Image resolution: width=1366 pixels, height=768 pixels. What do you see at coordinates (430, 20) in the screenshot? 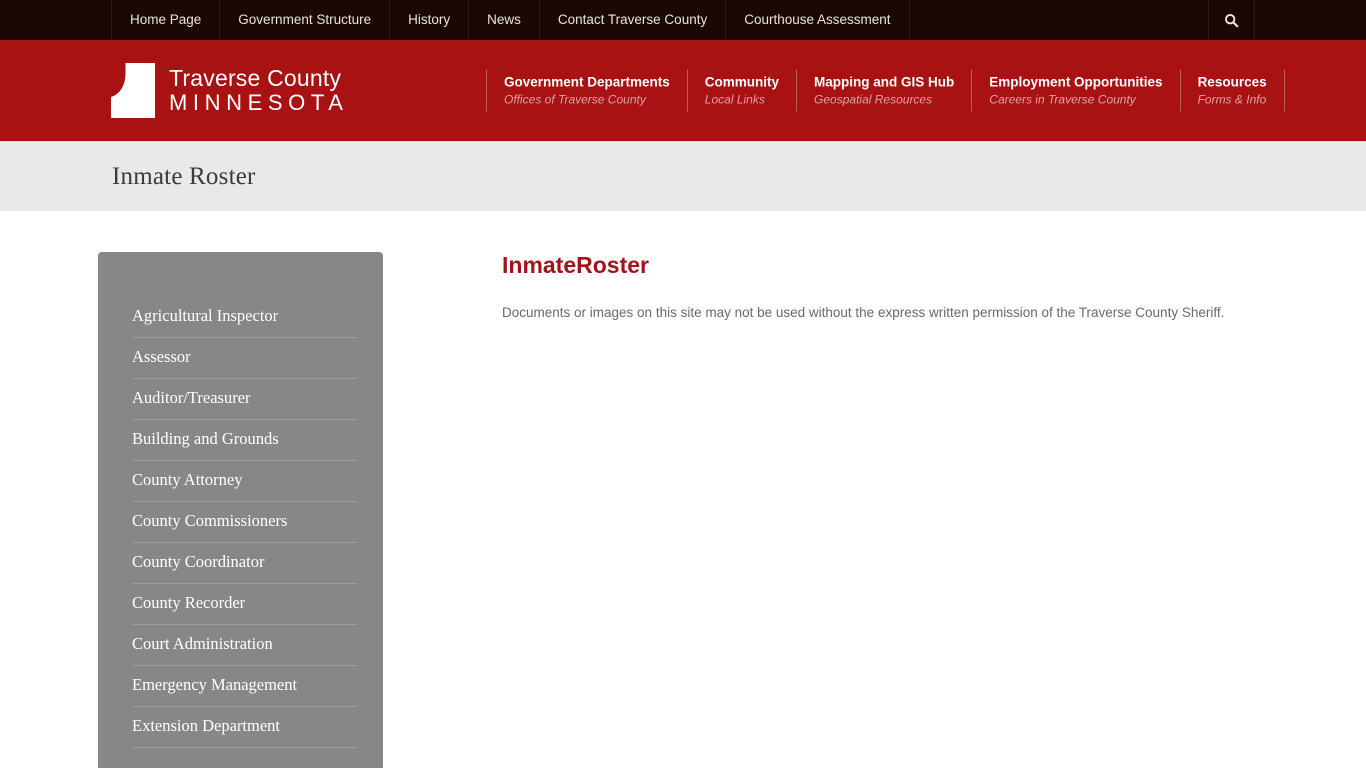
I see `topnav-item-history: History` at bounding box center [430, 20].